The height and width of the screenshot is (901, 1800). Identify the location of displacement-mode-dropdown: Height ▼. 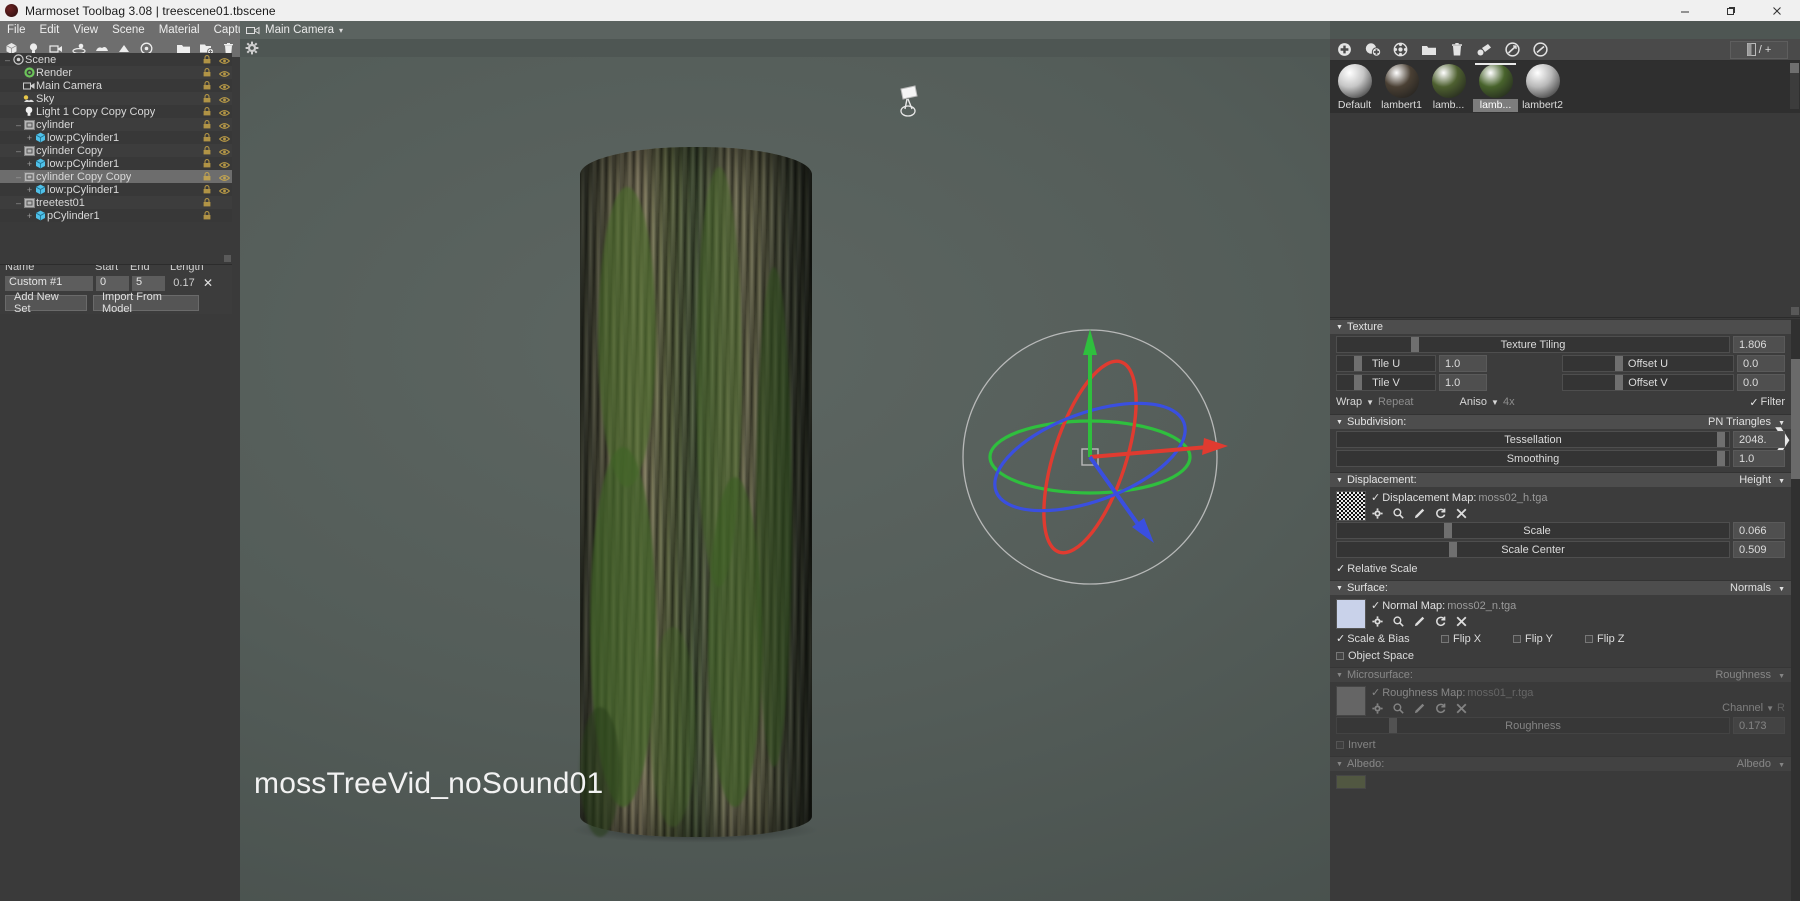
(1762, 480).